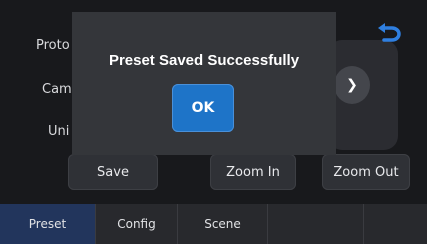 This screenshot has height=244, width=427. What do you see at coordinates (48, 224) in the screenshot?
I see `tab-preset: Preset` at bounding box center [48, 224].